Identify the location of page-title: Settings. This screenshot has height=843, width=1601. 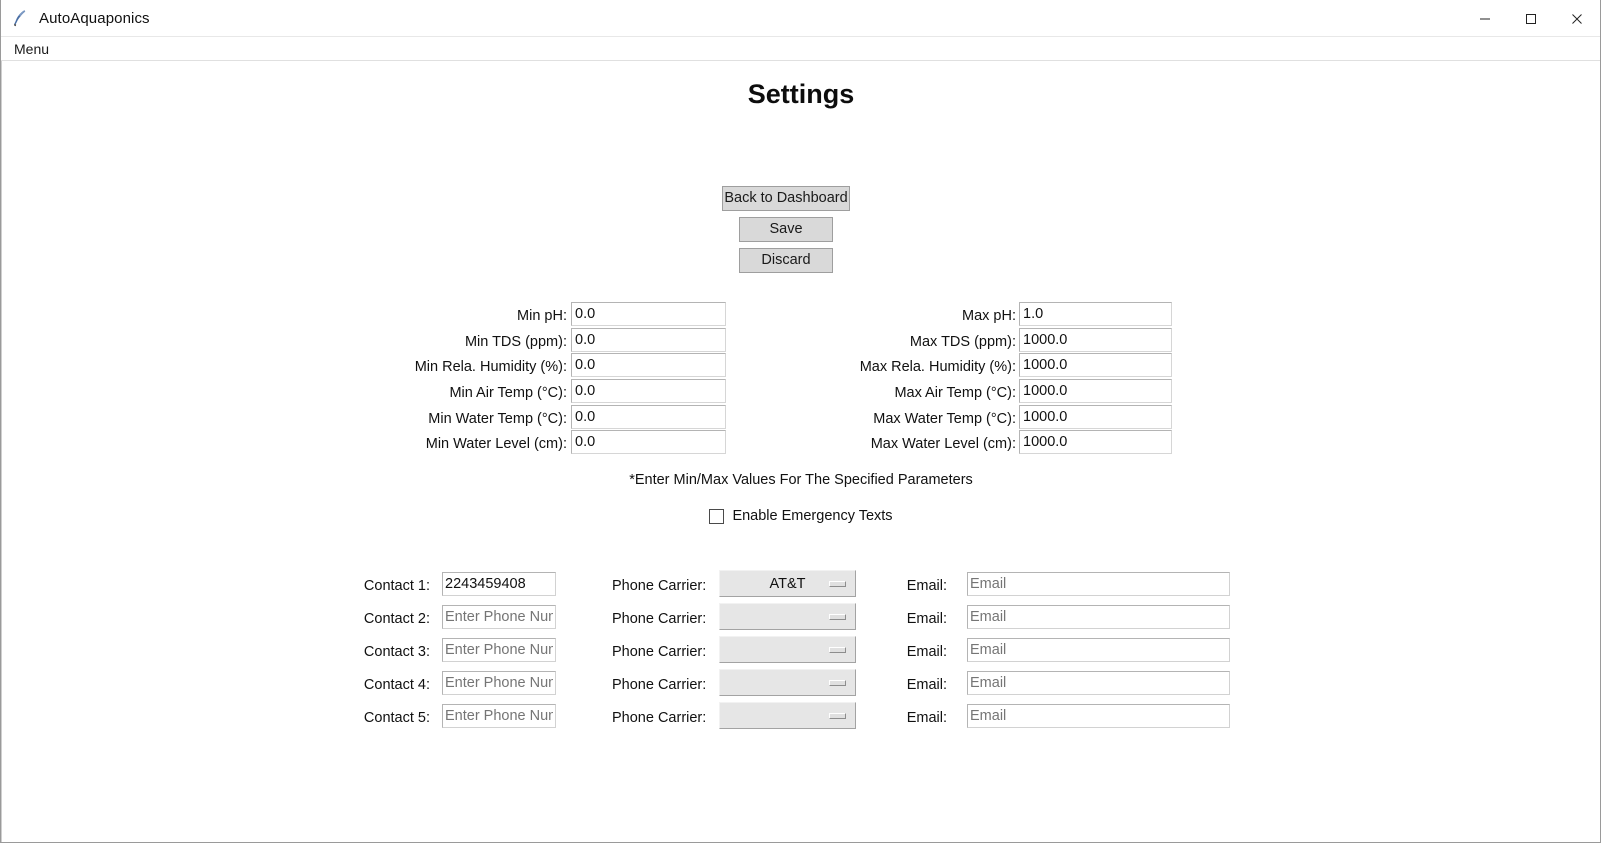
(801, 94).